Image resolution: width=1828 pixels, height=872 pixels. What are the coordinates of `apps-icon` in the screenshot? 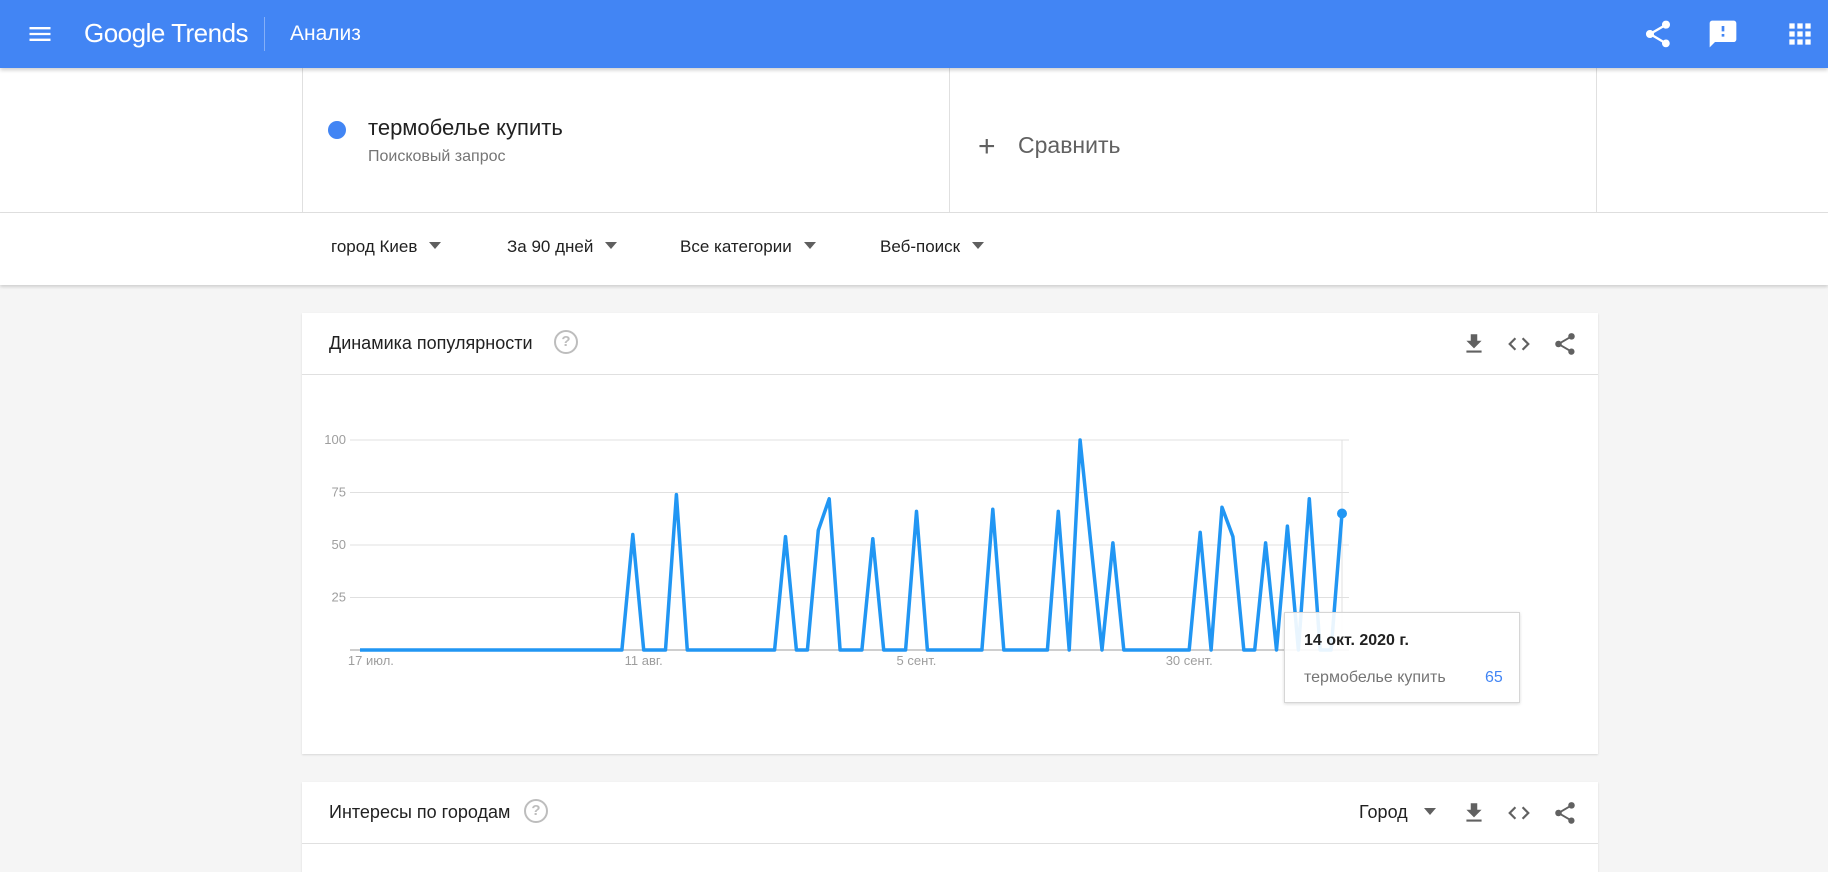 It's located at (1800, 34).